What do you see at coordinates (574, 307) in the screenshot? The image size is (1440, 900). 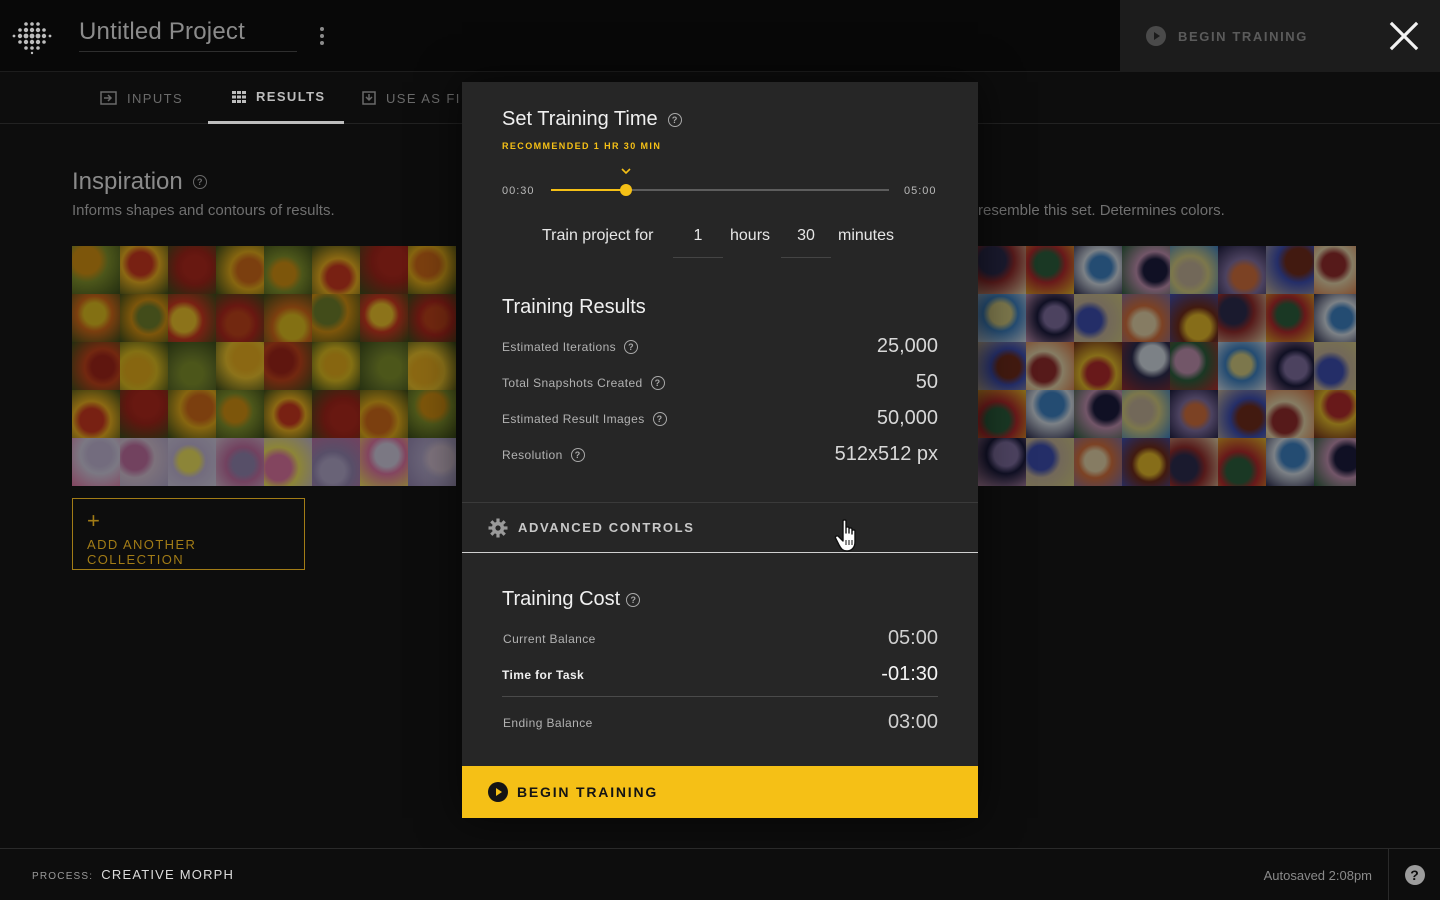 I see `training-results-title: Training Results` at bounding box center [574, 307].